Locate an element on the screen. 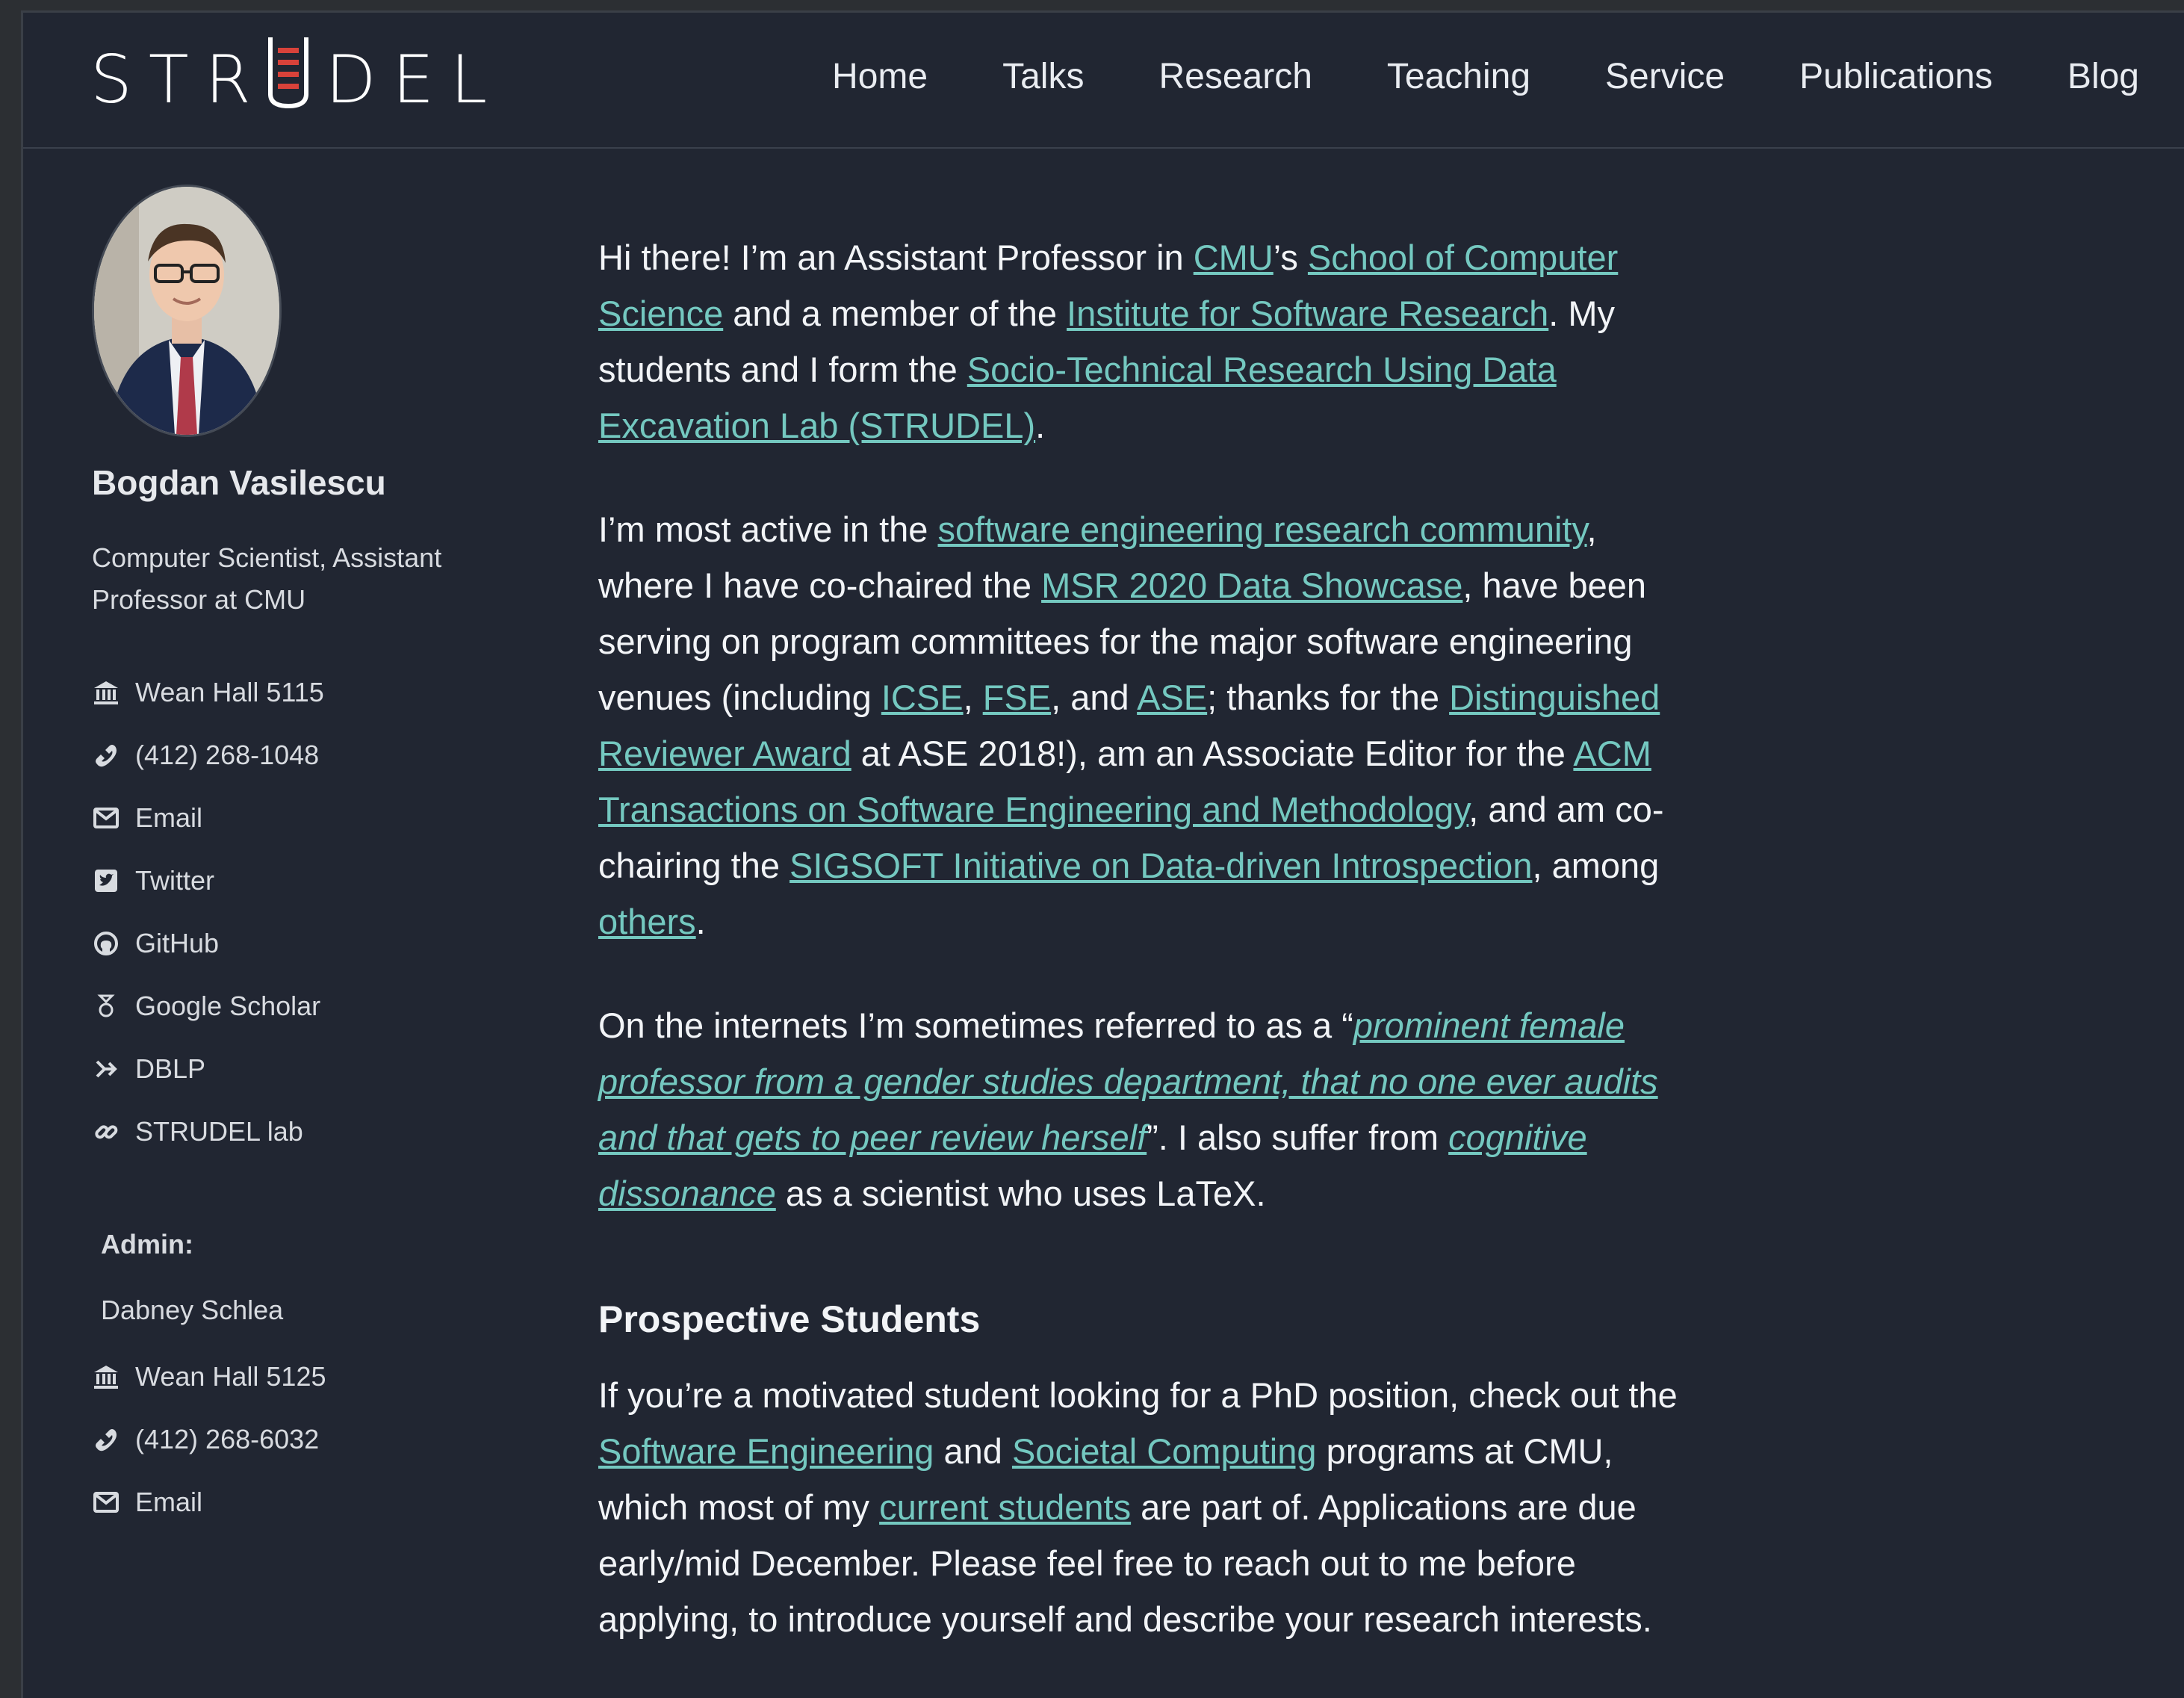 This screenshot has width=2184, height=1698. admin-office-link: Wean Hall 5125 is located at coordinates (209, 1376).